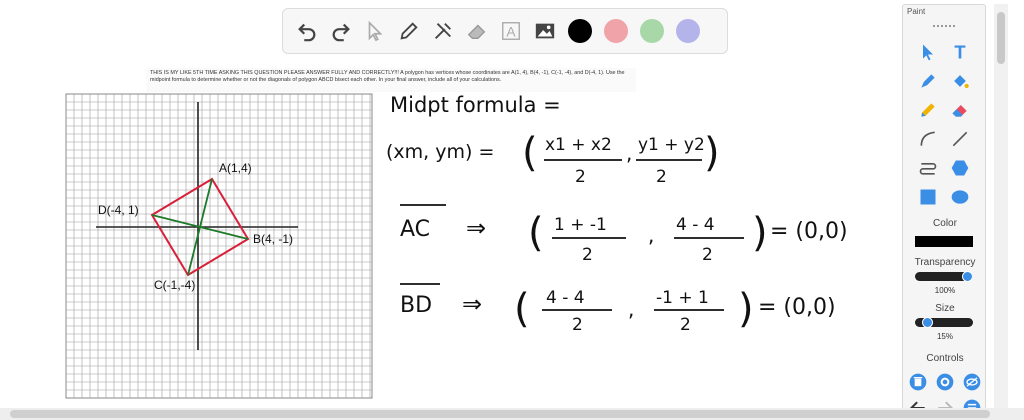  I want to click on ellipse-icon, so click(960, 197).